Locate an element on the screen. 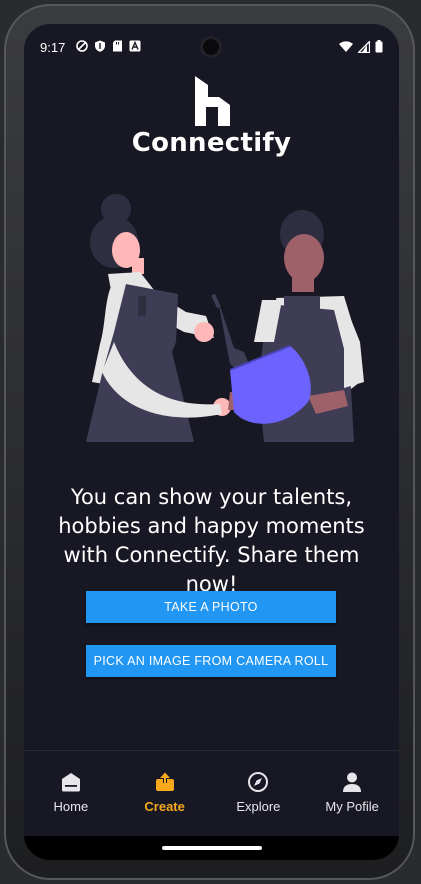  nav-item-explore: Explore is located at coordinates (259, 793).